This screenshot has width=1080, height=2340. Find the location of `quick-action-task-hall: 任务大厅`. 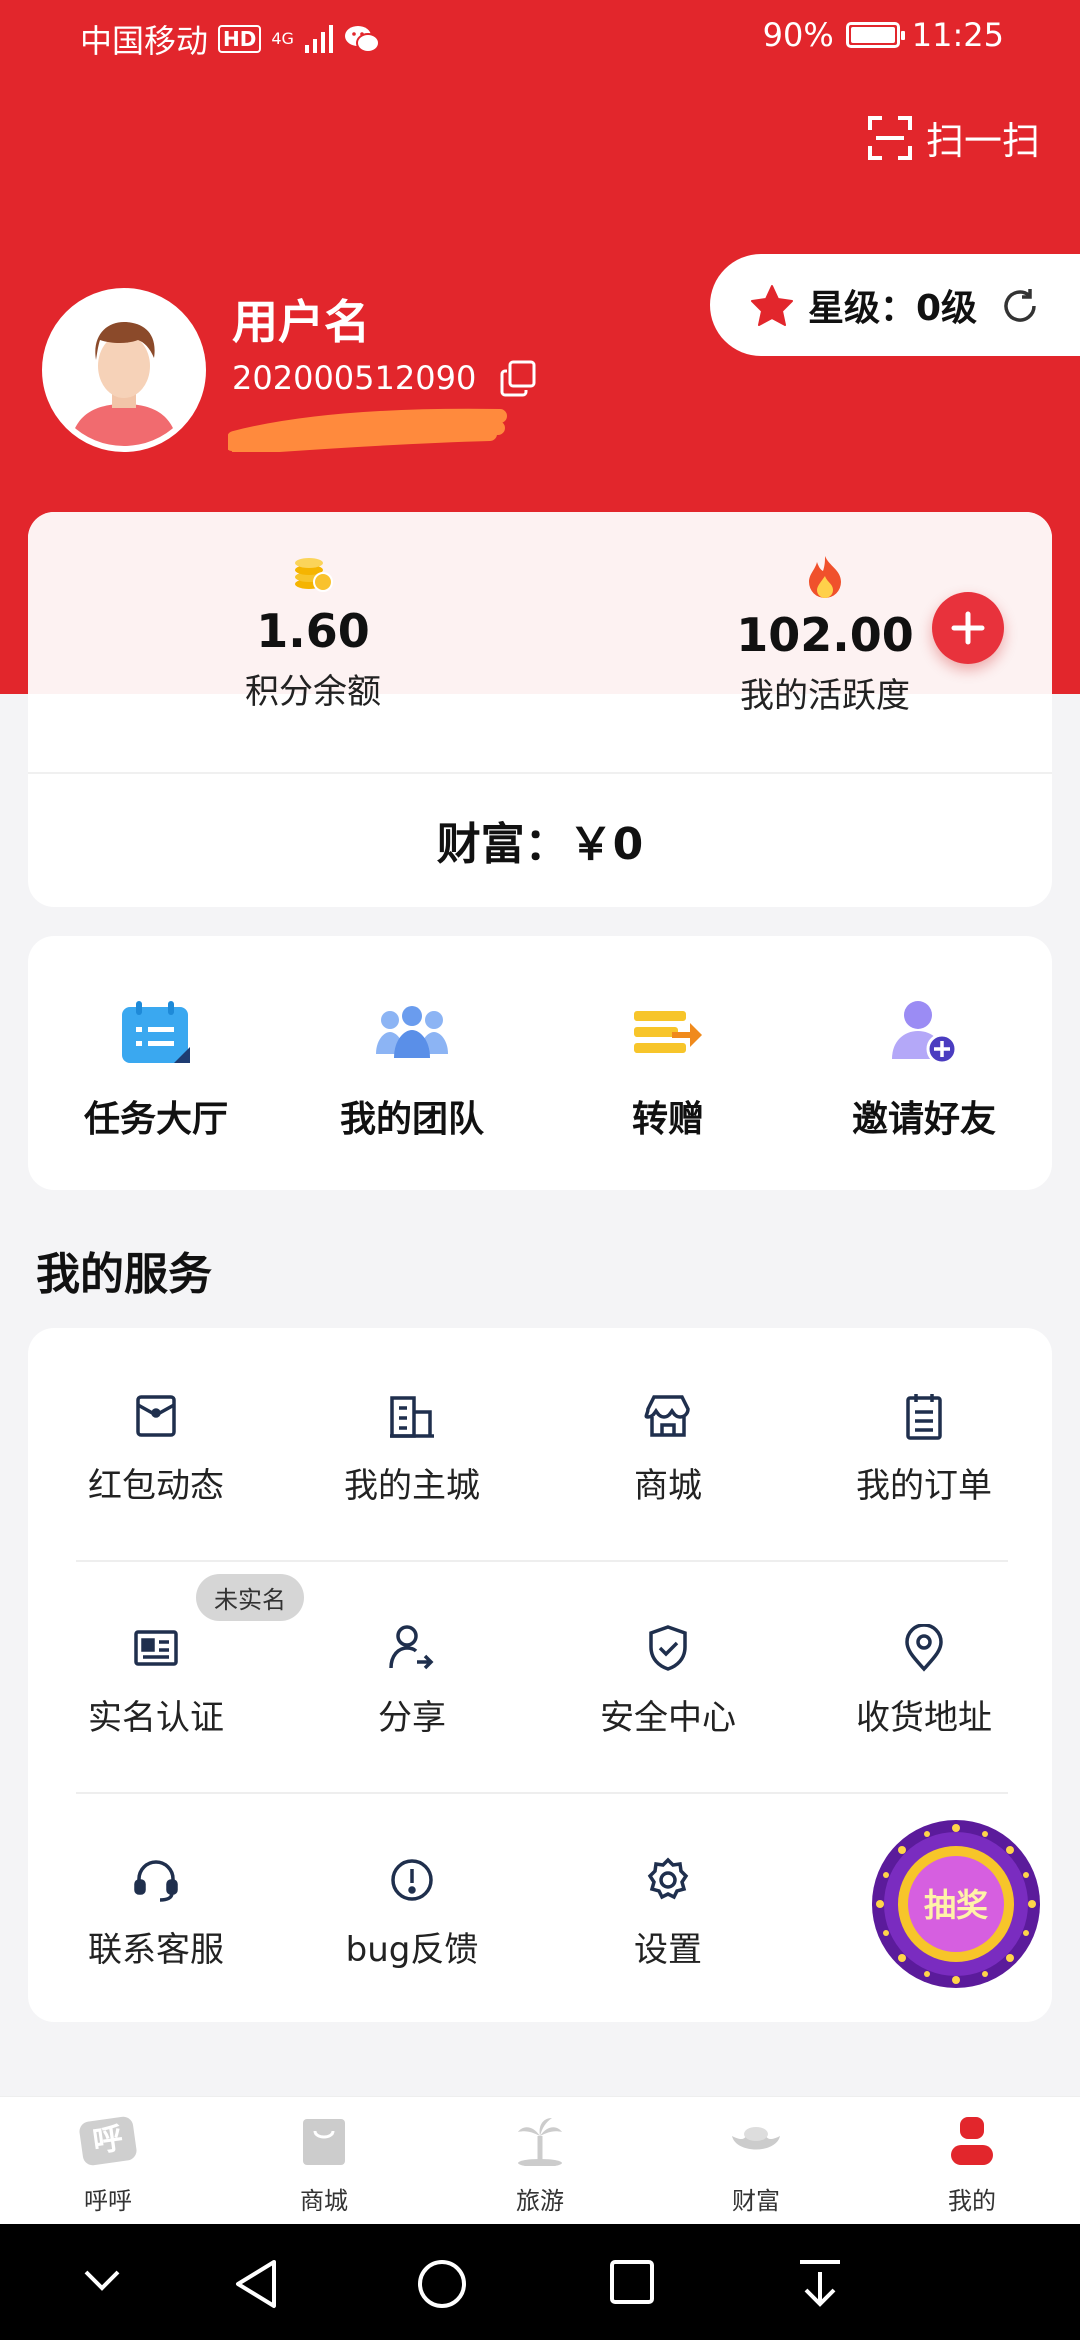

quick-action-task-hall: 任务大厅 is located at coordinates (156, 1068).